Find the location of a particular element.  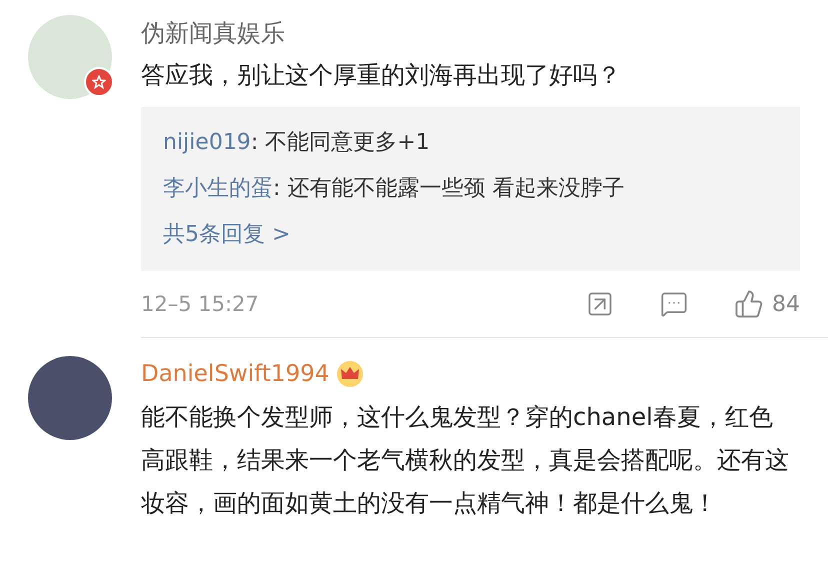

comment-icon is located at coordinates (674, 304).